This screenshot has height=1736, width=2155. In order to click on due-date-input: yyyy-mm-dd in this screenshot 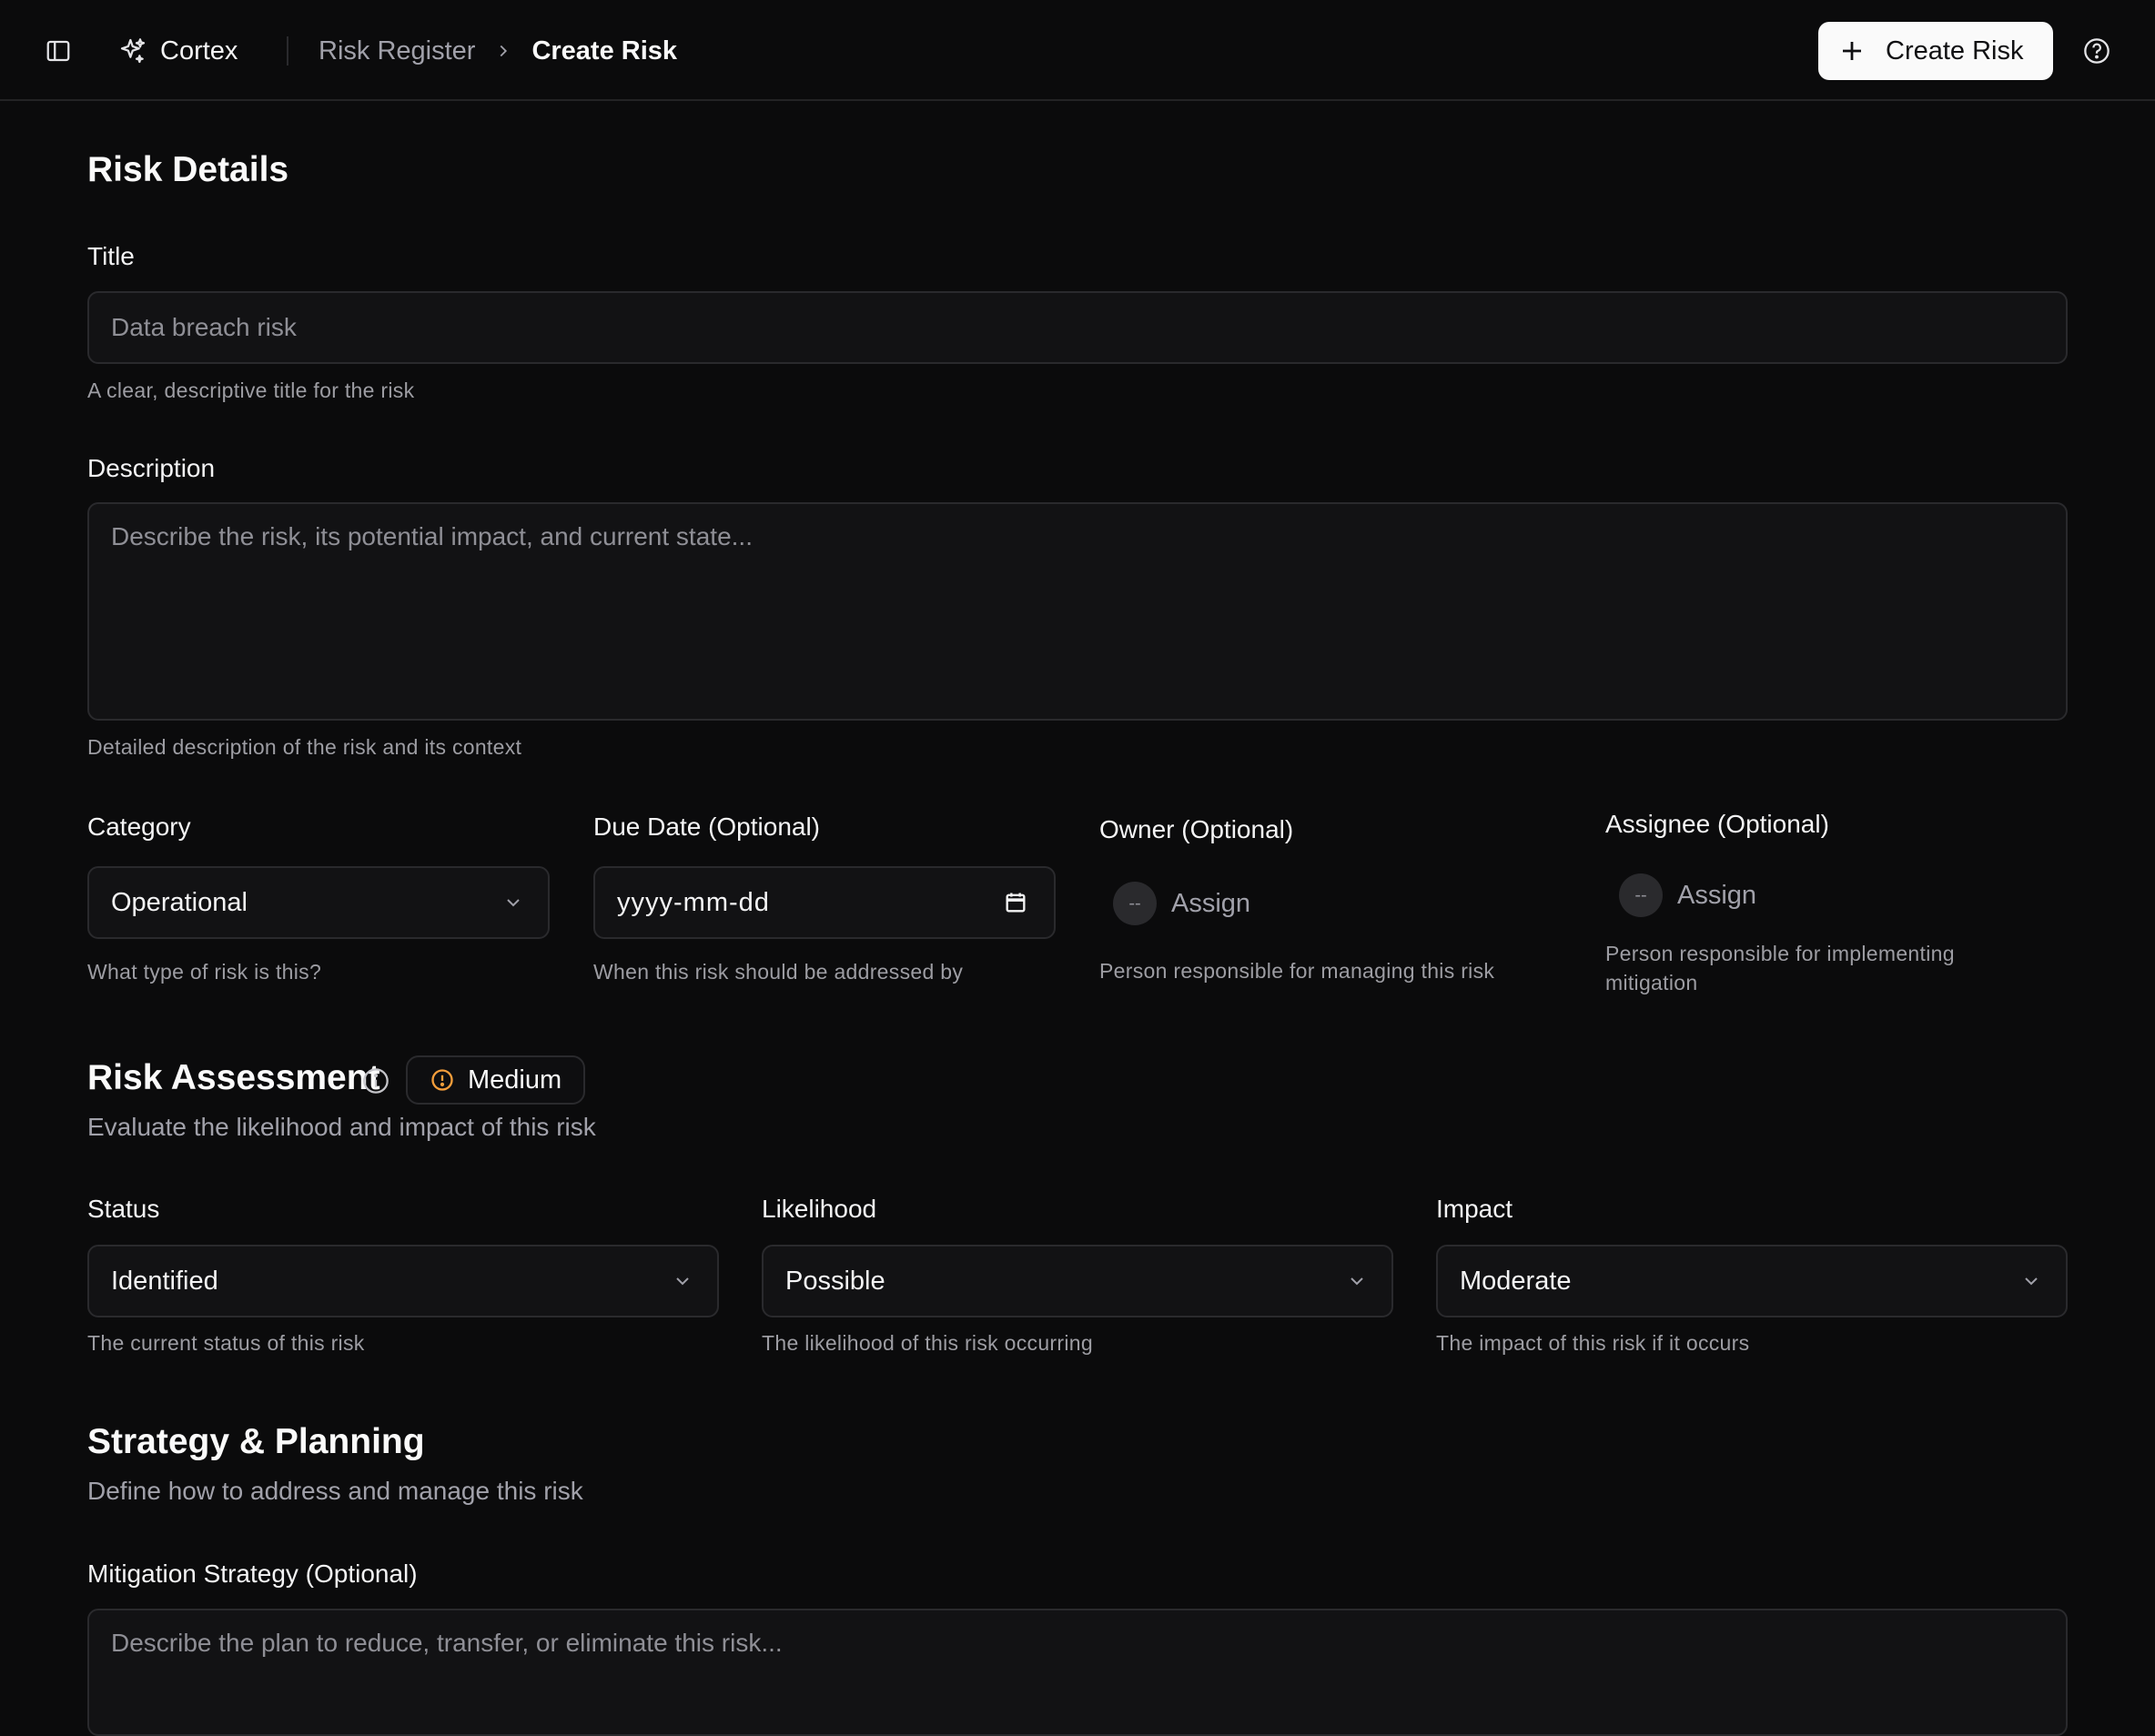, I will do `click(824, 902)`.